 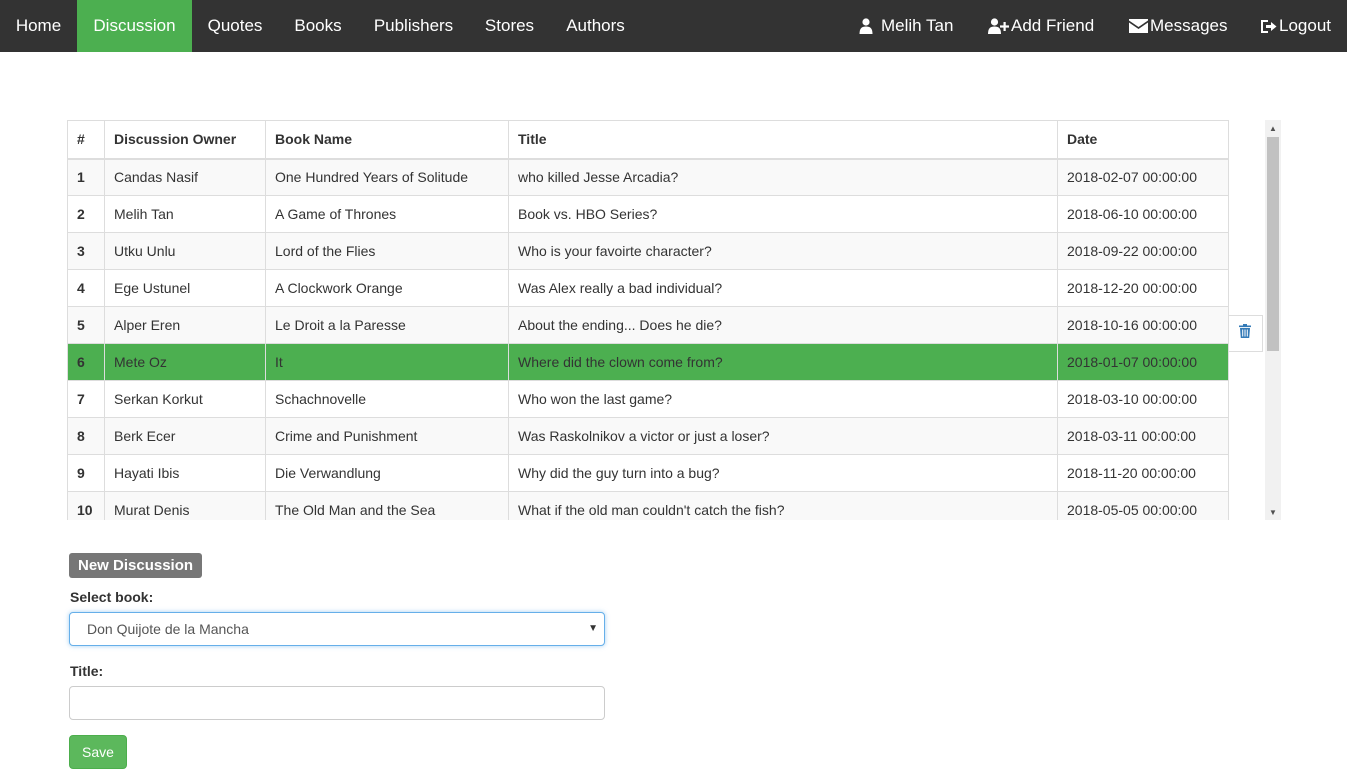 What do you see at coordinates (86, 325) in the screenshot?
I see `row-number: 5` at bounding box center [86, 325].